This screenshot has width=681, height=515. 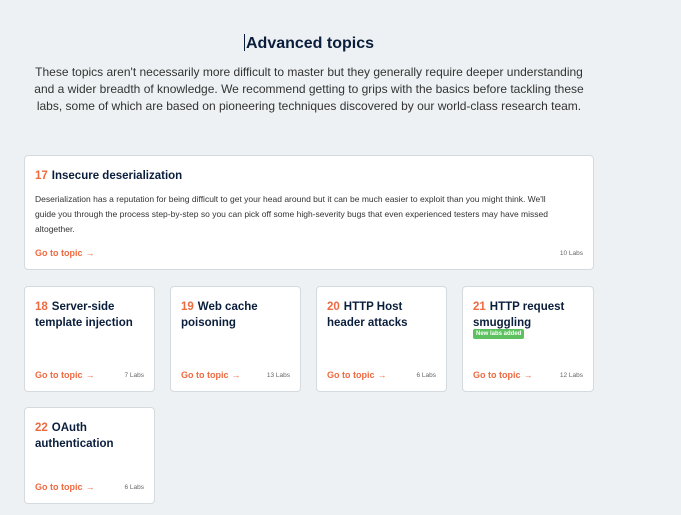 What do you see at coordinates (373, 307) in the screenshot?
I see `topic-name-line: HTTP Host` at bounding box center [373, 307].